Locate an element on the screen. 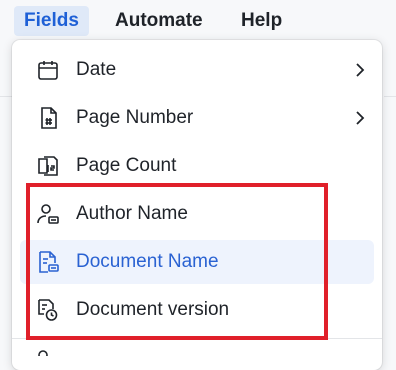  menu-item-date: Date is located at coordinates (197, 70).